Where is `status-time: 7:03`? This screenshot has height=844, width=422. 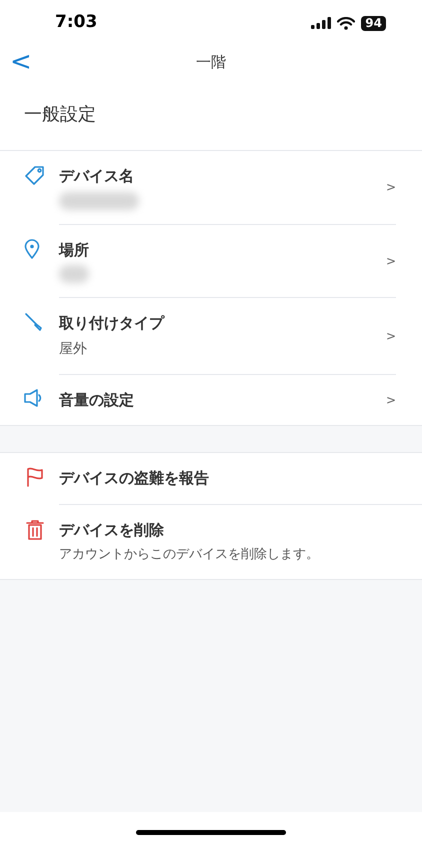 status-time: 7:03 is located at coordinates (76, 22).